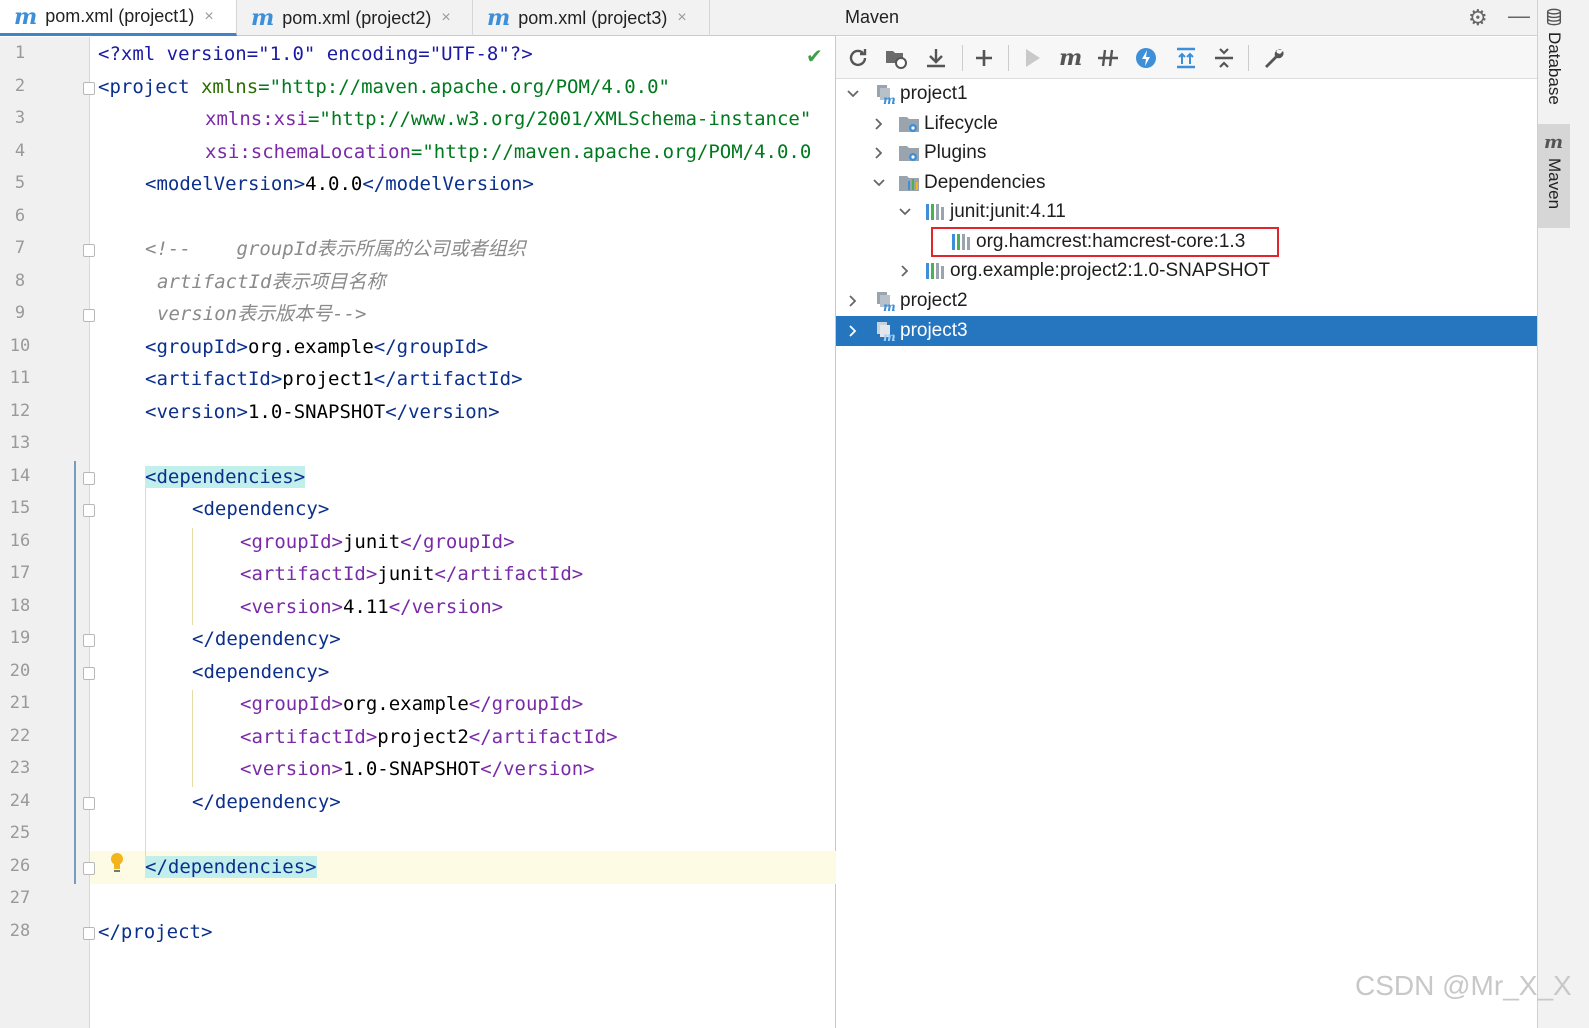 Image resolution: width=1589 pixels, height=1028 pixels. What do you see at coordinates (1186, 18) in the screenshot?
I see `maven-header: Maven ⚙ —` at bounding box center [1186, 18].